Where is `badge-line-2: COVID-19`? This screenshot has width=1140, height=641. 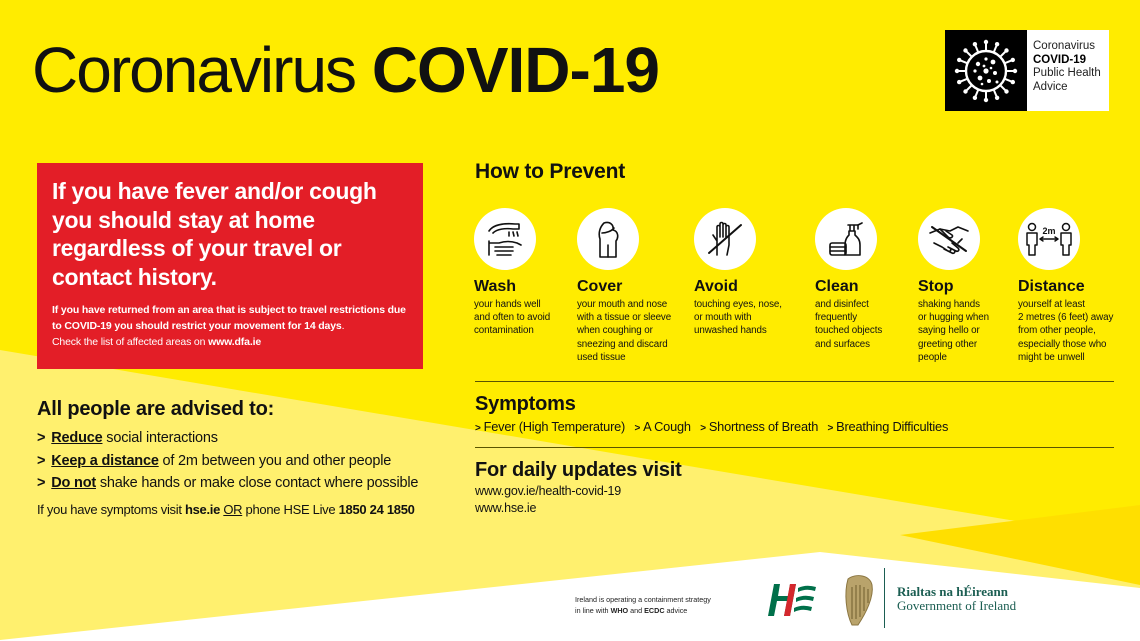
badge-line-2: COVID-19 is located at coordinates (1060, 59).